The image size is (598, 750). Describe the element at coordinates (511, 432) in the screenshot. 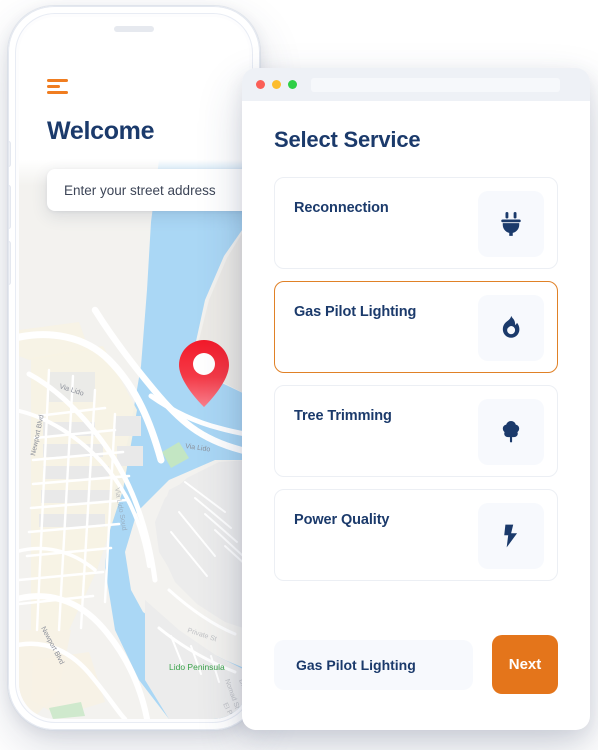

I see `tree-icon` at that location.